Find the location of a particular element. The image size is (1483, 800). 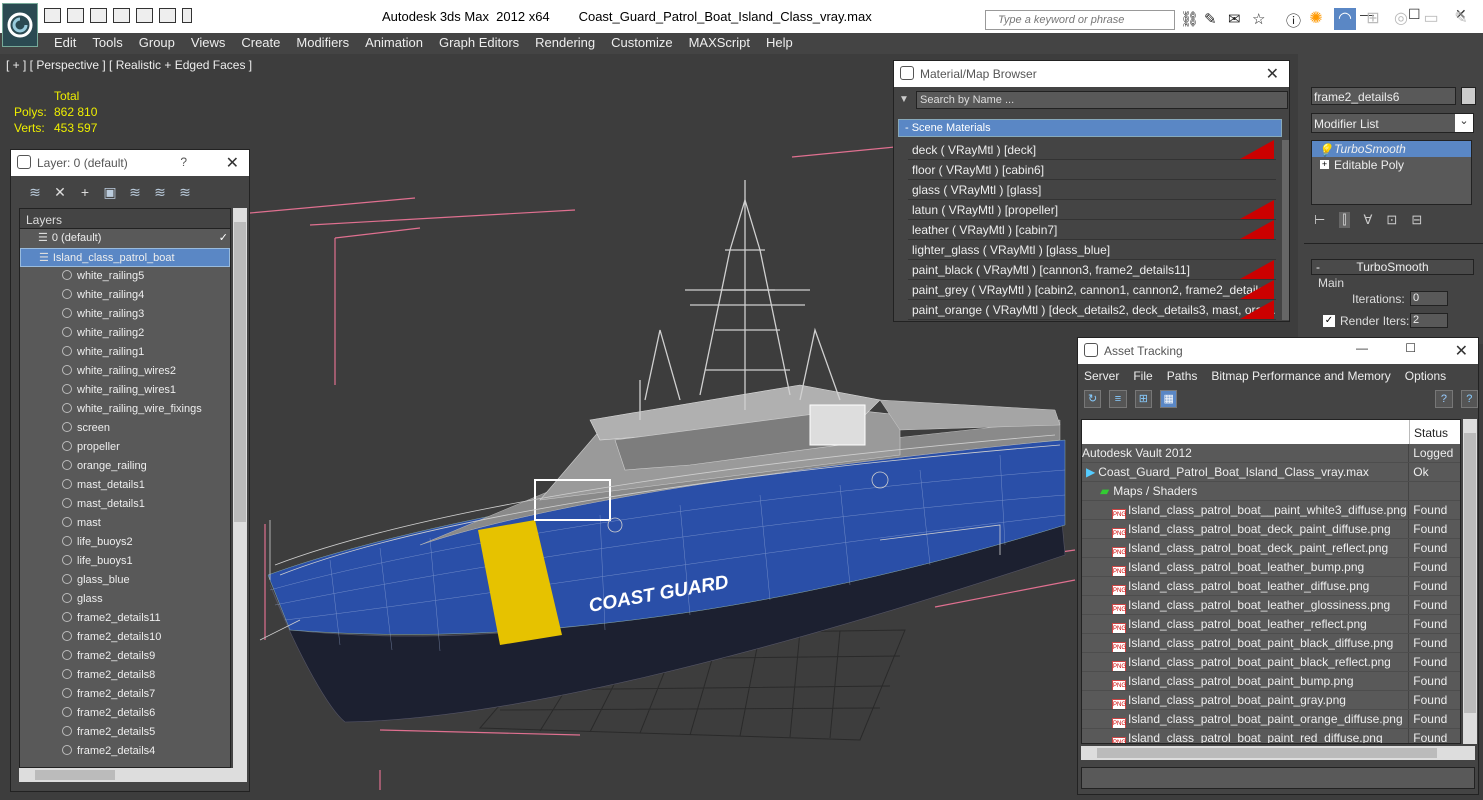

layer-row: white_railing1 is located at coordinates (125, 352).